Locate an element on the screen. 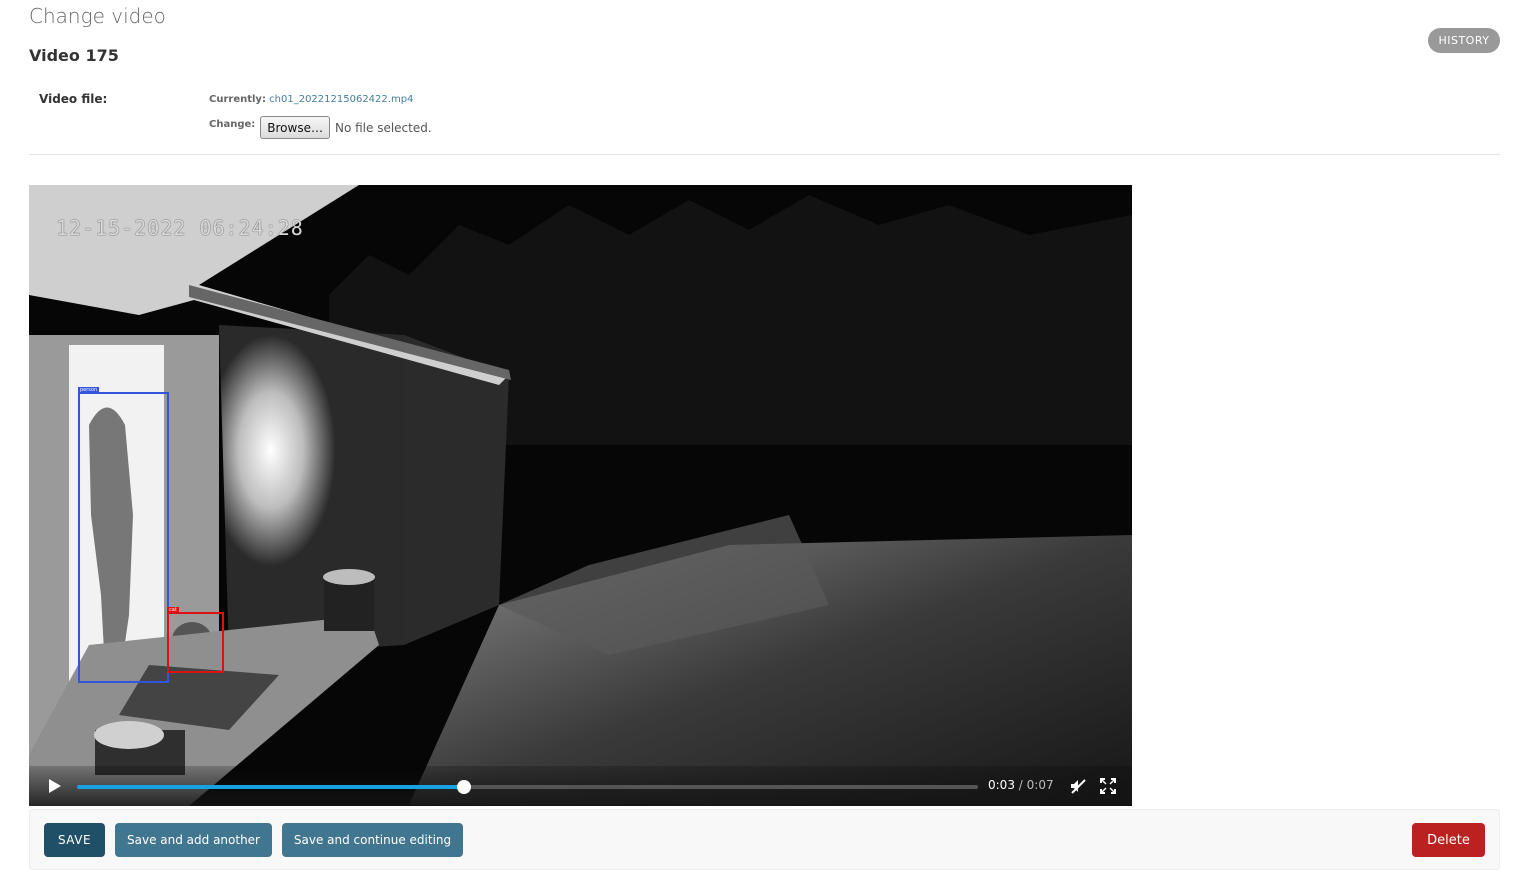  cat-detection-tag: cat is located at coordinates (173, 610).